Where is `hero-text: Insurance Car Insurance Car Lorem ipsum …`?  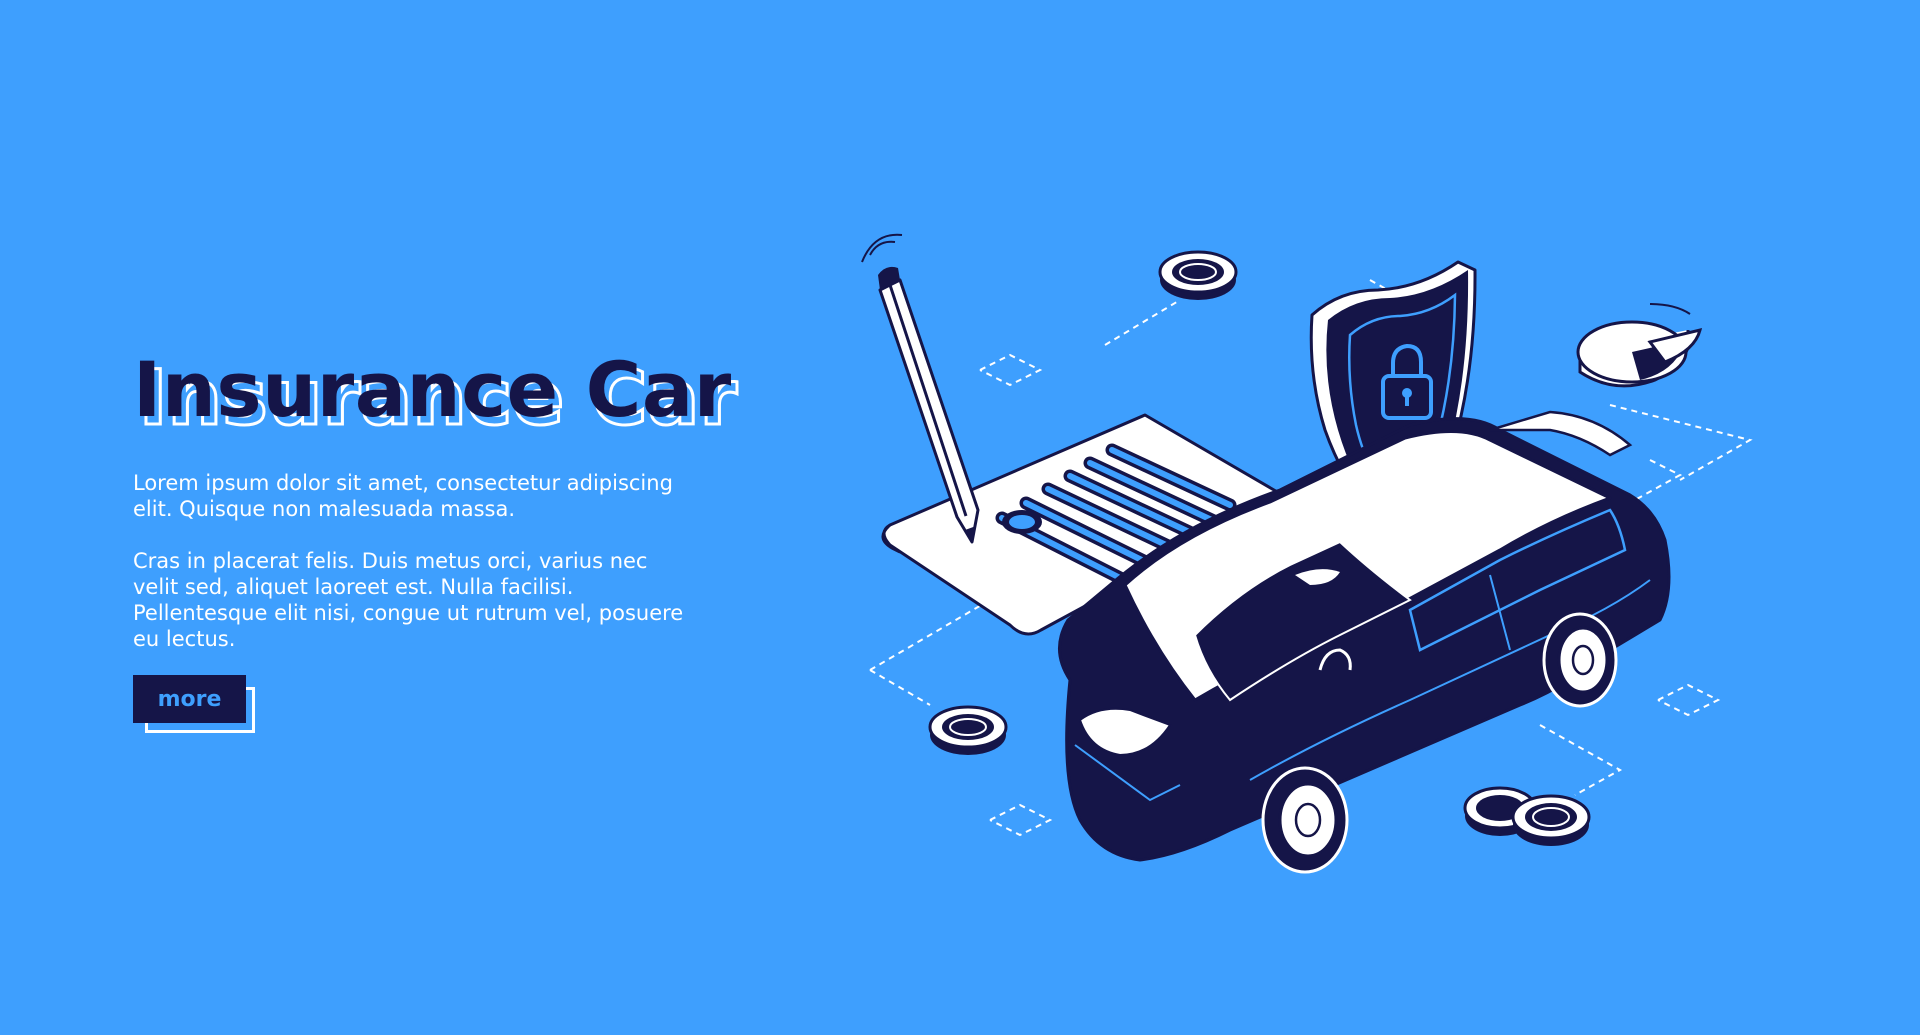
hero-text: Insurance Car Insurance Car Lorem ipsum … is located at coordinates (436, 496).